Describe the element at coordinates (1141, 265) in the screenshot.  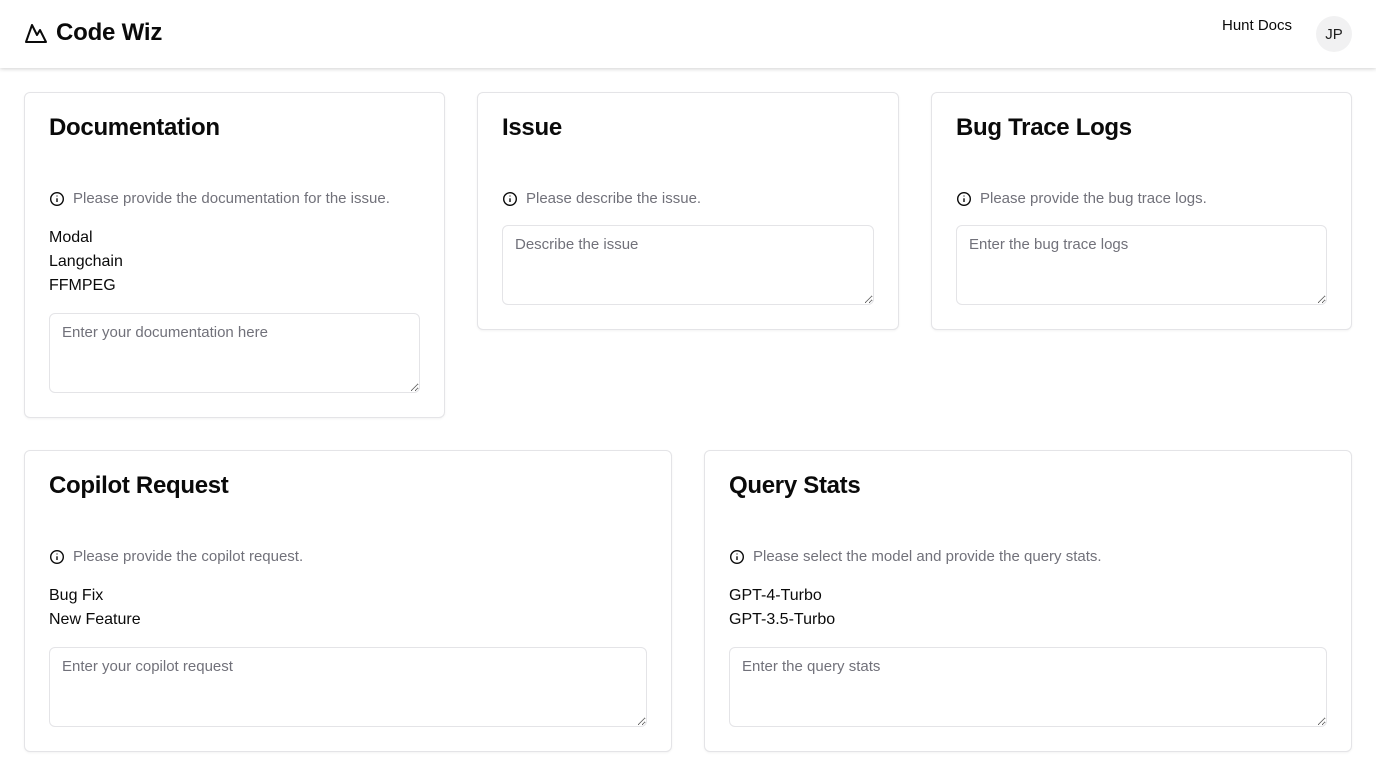
I see `bug-trace-input` at that location.